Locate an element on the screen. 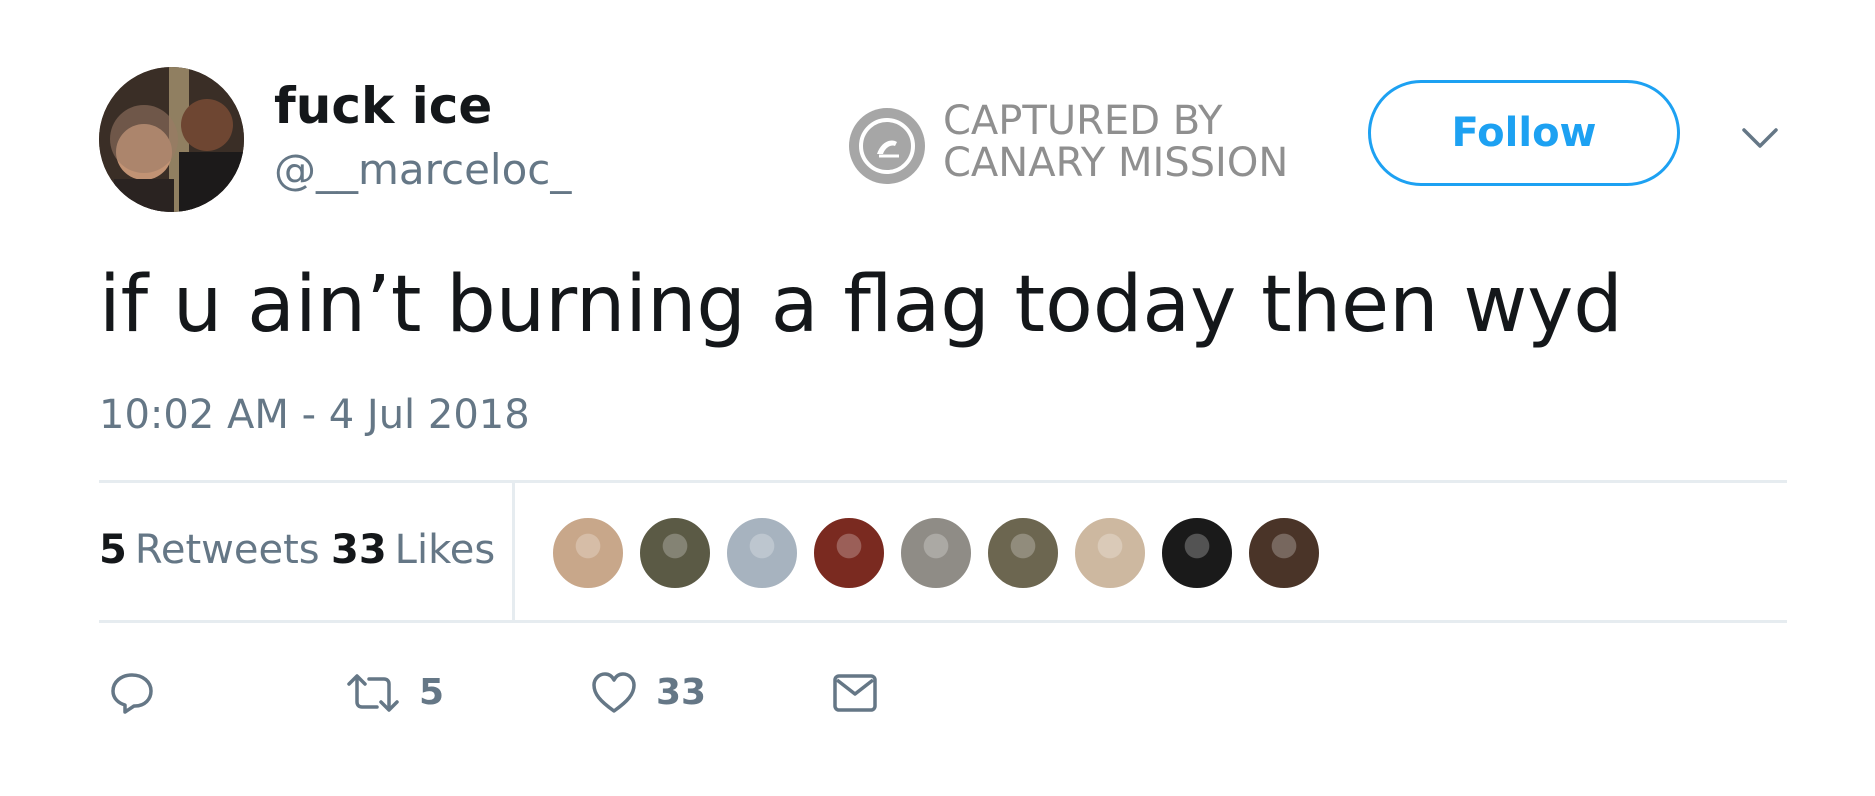 The width and height of the screenshot is (1875, 796). likes-count: 33 is located at coordinates (359, 550).